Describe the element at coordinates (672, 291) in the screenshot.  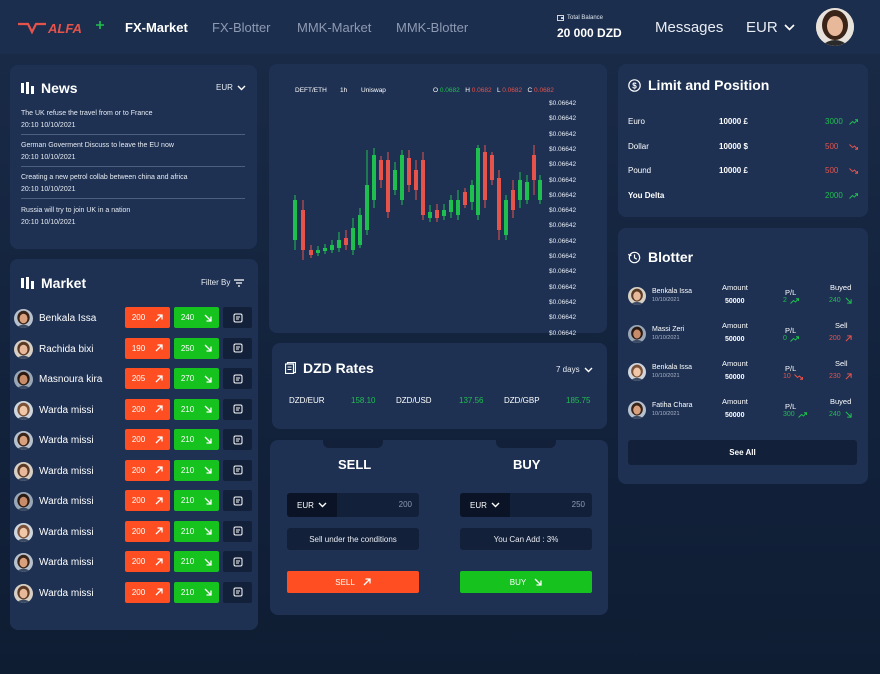
I see `blotter-name: Benkala Issa` at that location.